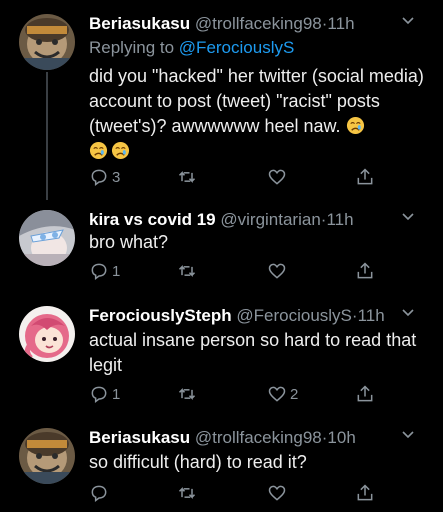  Describe the element at coordinates (129, 242) in the screenshot. I see `tweet-text-content: bro what?` at that location.